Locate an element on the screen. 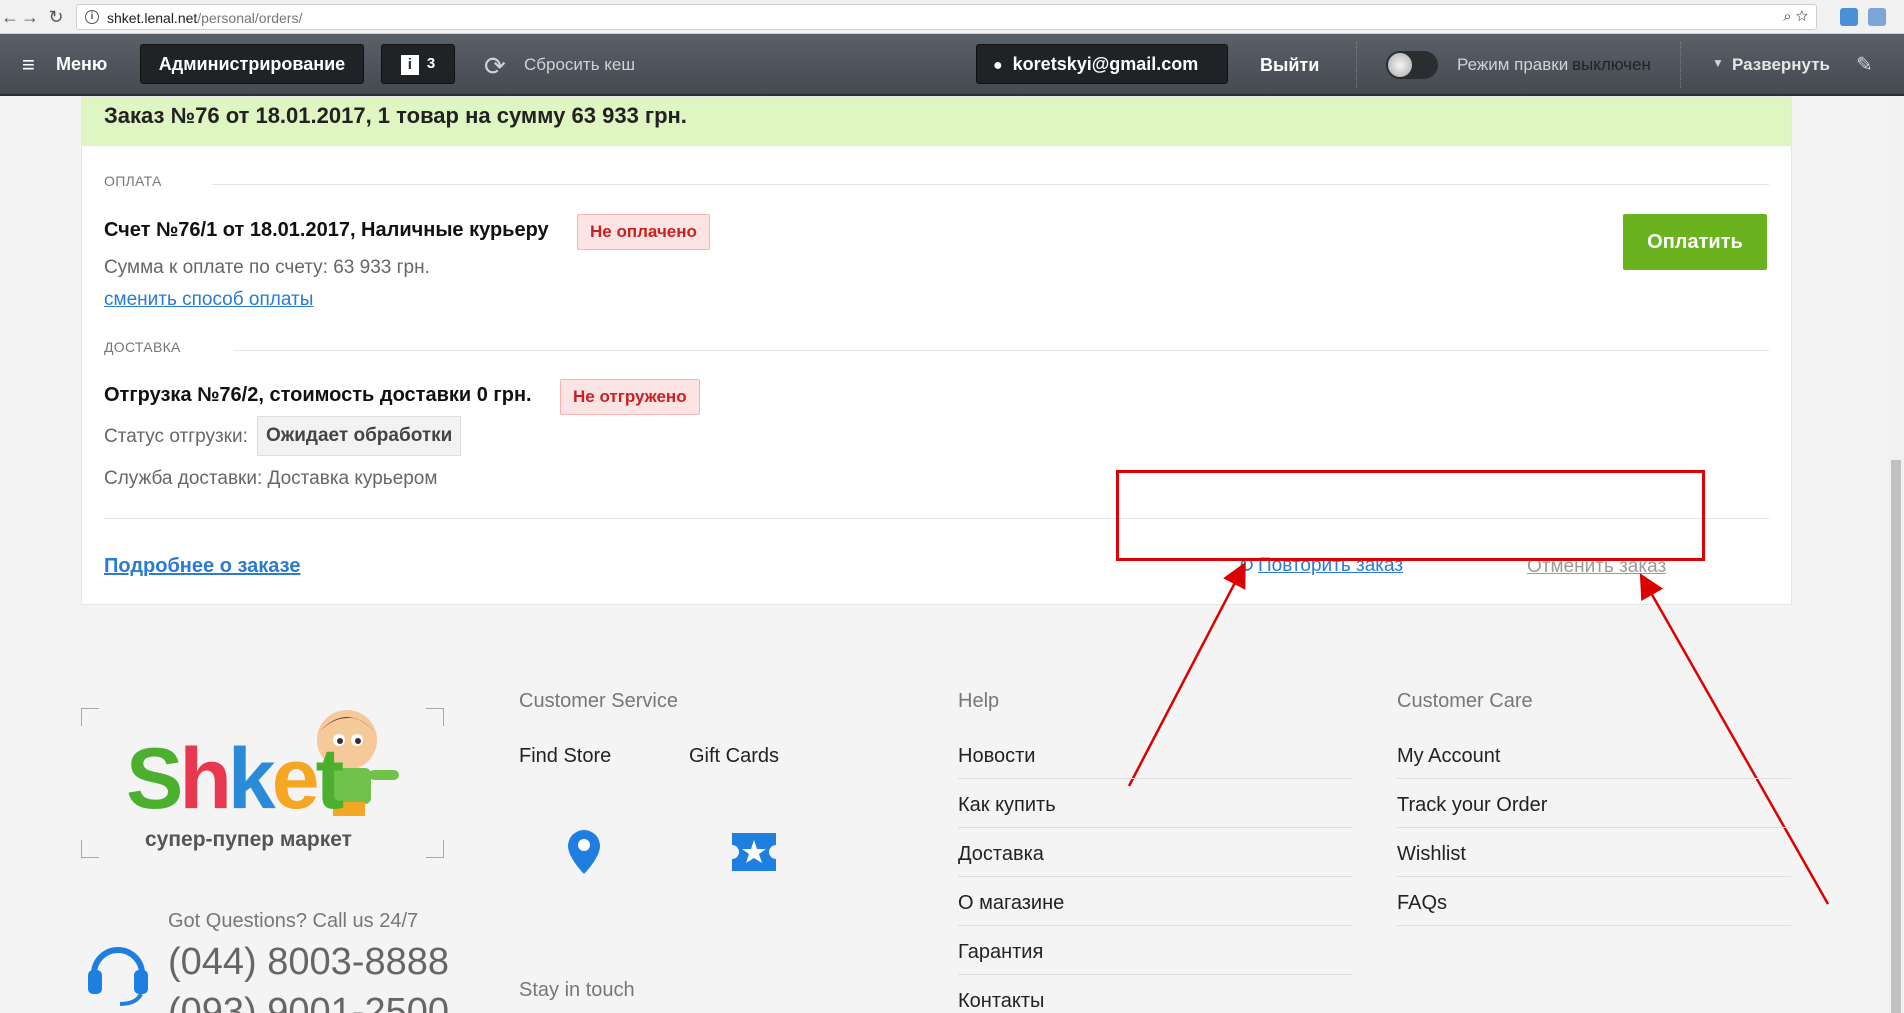  edit-mode-label: Режим правки is located at coordinates (1513, 64).